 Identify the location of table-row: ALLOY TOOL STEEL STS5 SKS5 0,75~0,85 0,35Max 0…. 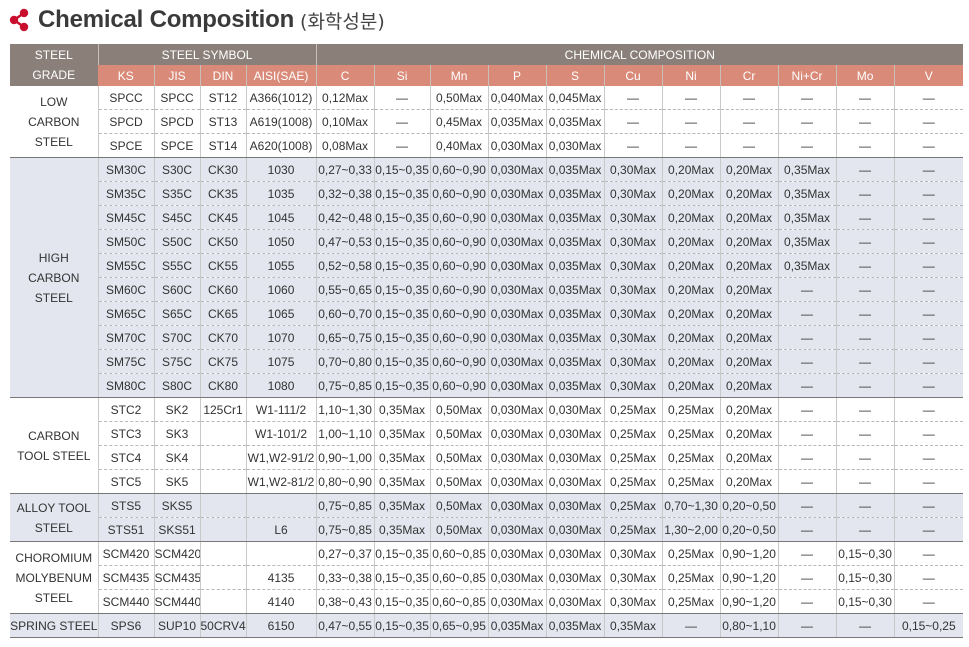
(487, 517).